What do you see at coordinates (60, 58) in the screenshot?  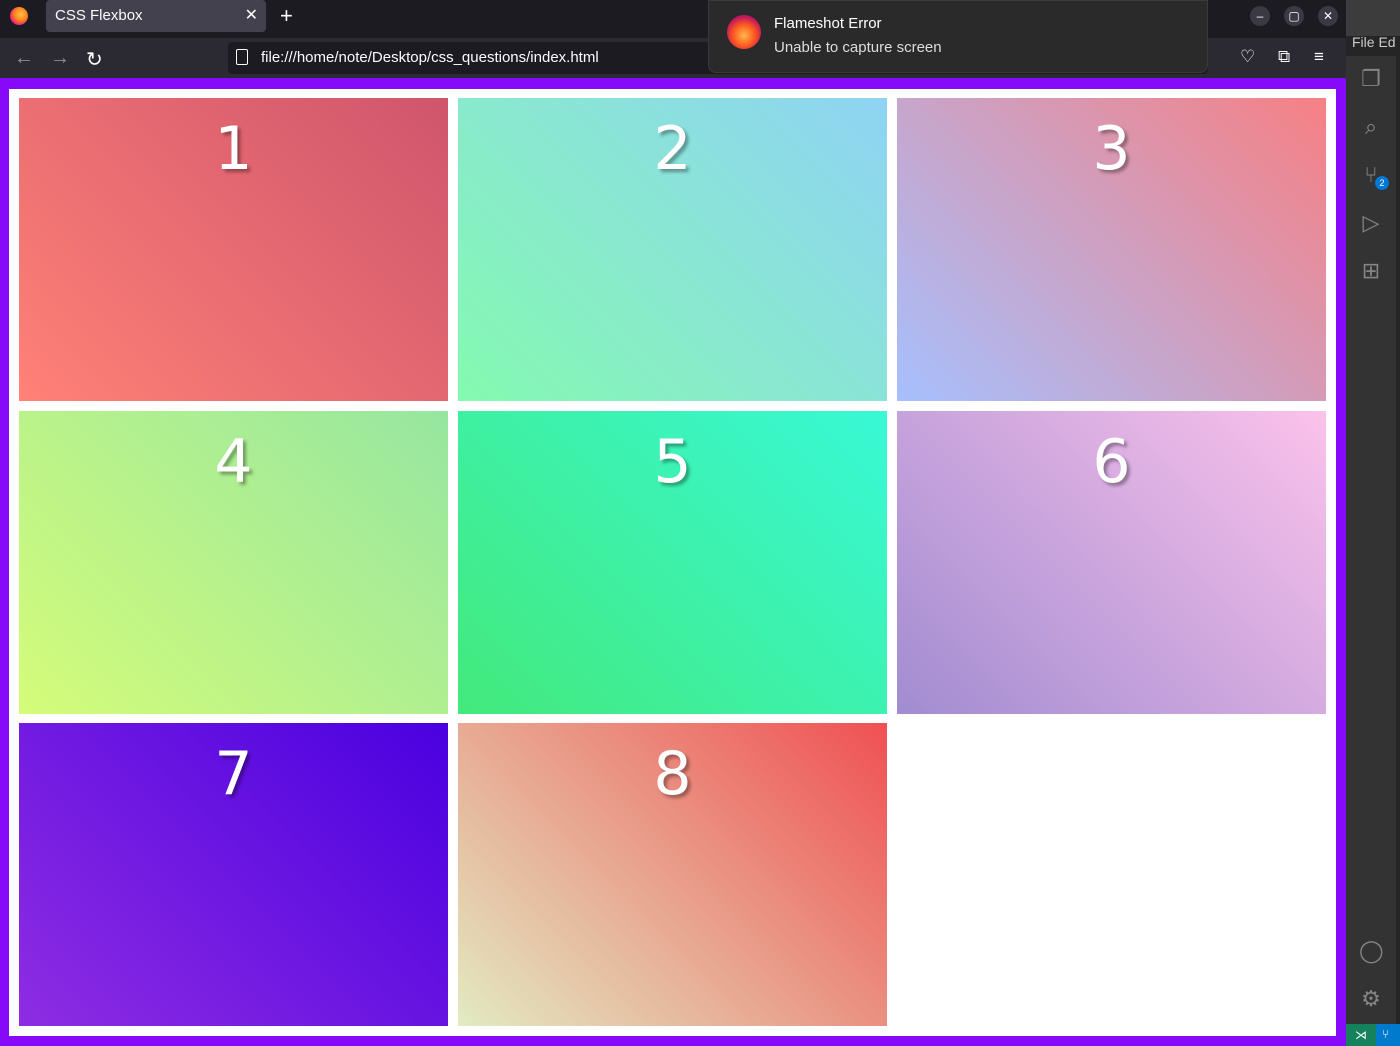 I see `forward-arrow-icon: →` at bounding box center [60, 58].